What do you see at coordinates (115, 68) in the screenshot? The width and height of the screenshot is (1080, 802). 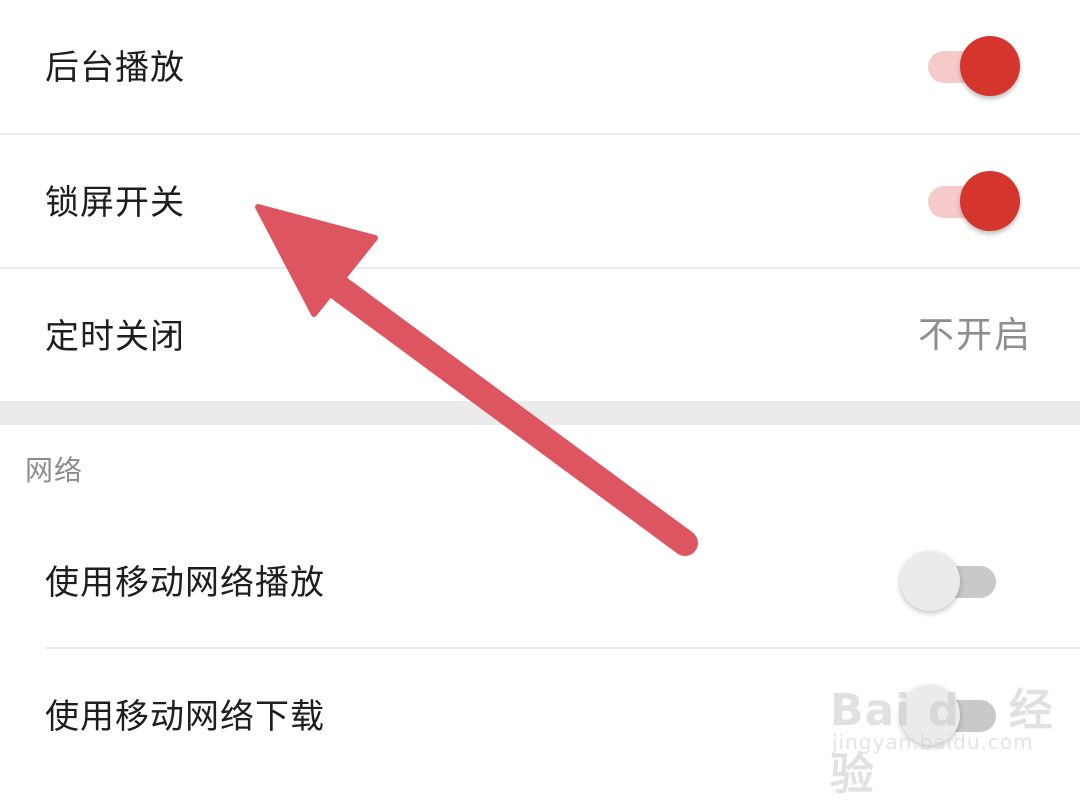 I see `background-play-label: 后台播放` at bounding box center [115, 68].